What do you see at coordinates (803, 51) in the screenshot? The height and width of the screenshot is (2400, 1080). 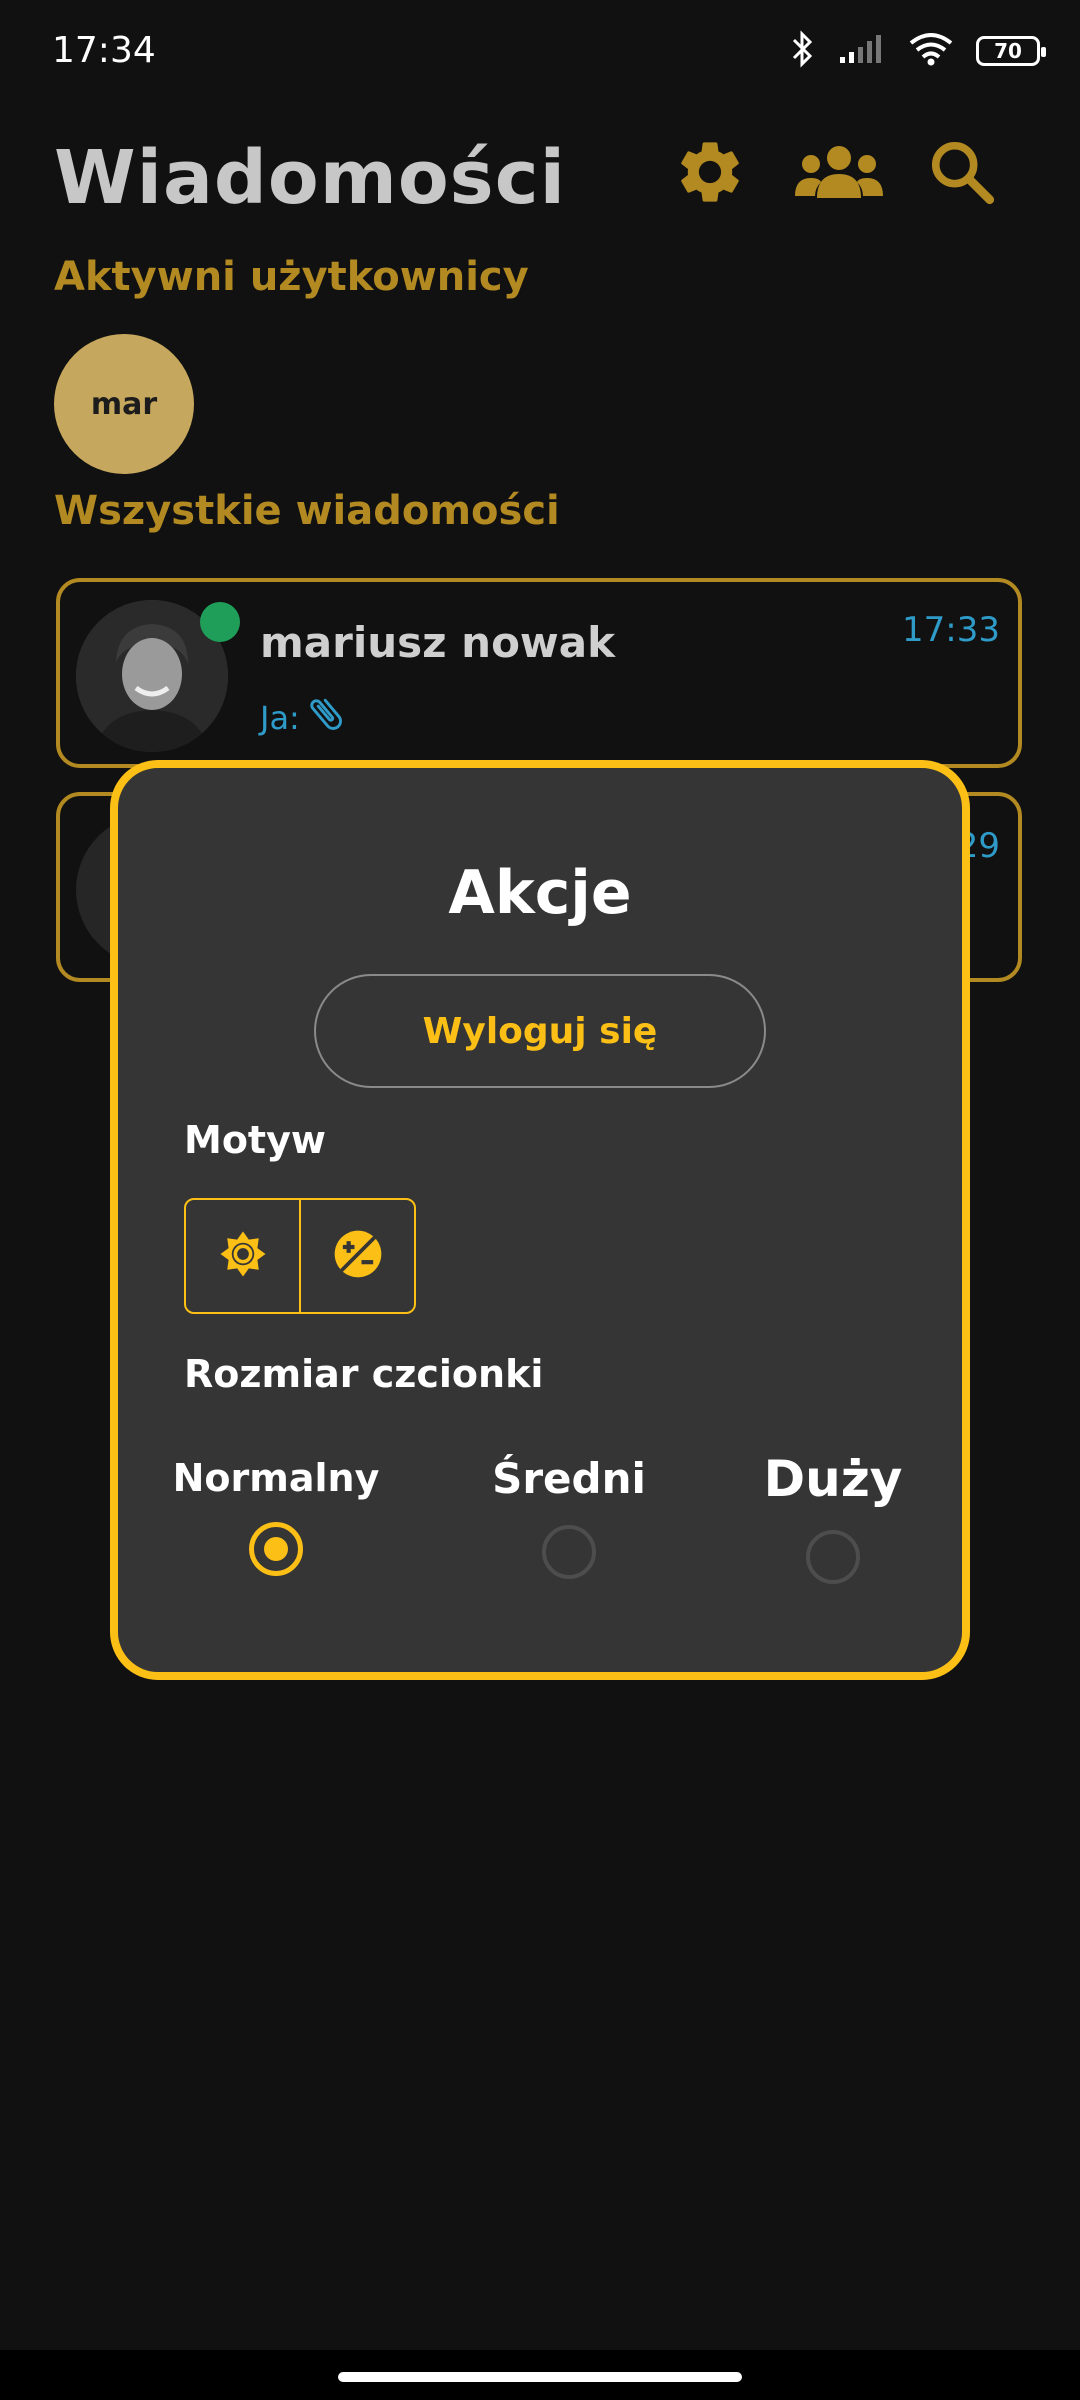 I see `bluetooth-icon` at bounding box center [803, 51].